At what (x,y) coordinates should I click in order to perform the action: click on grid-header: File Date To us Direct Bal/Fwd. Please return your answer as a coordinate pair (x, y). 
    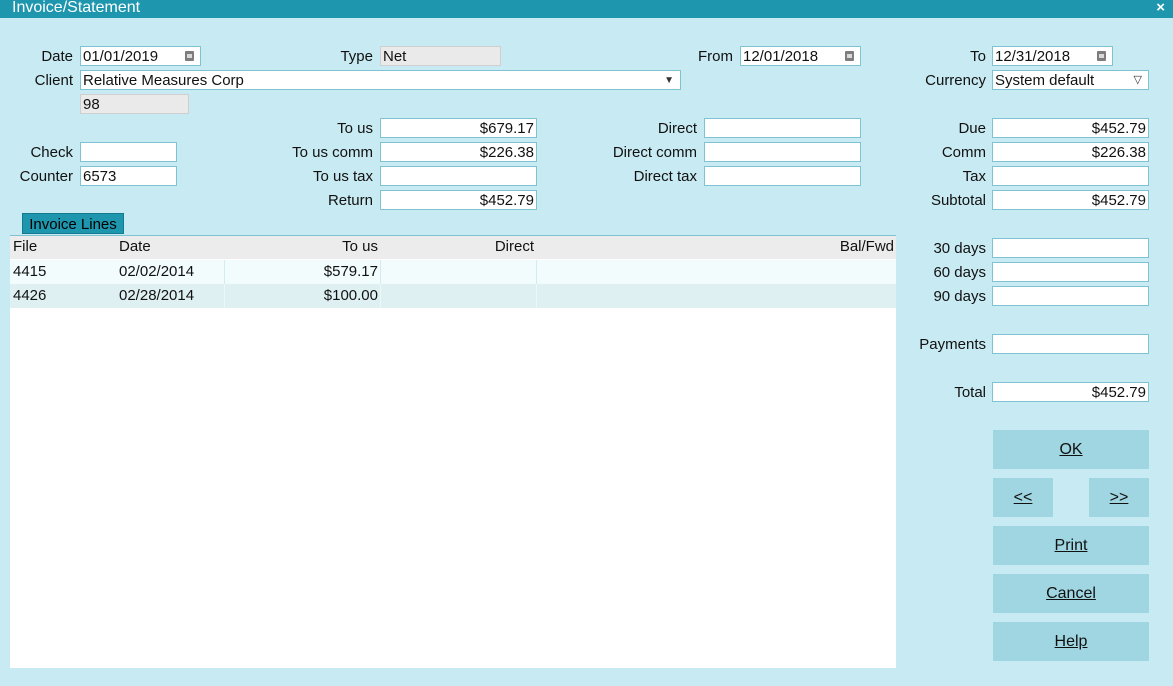
    Looking at the image, I should click on (453, 247).